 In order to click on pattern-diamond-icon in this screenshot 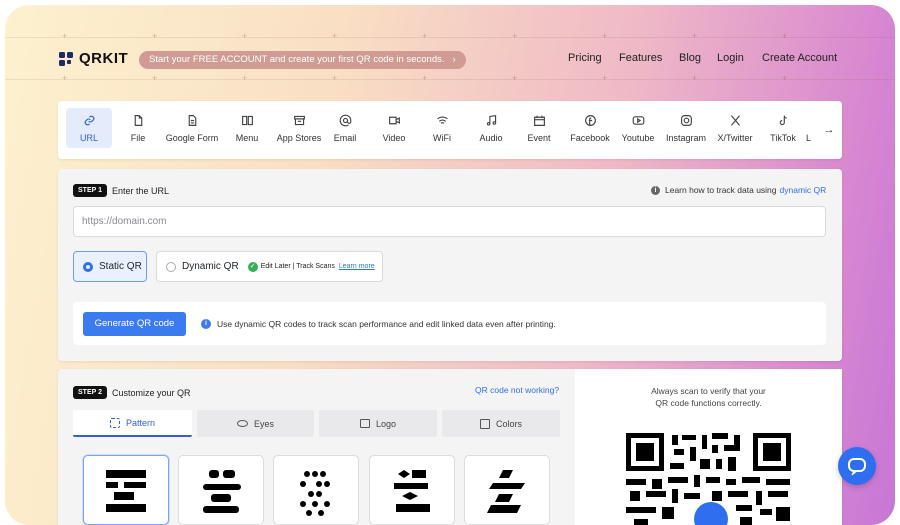, I will do `click(412, 491)`.